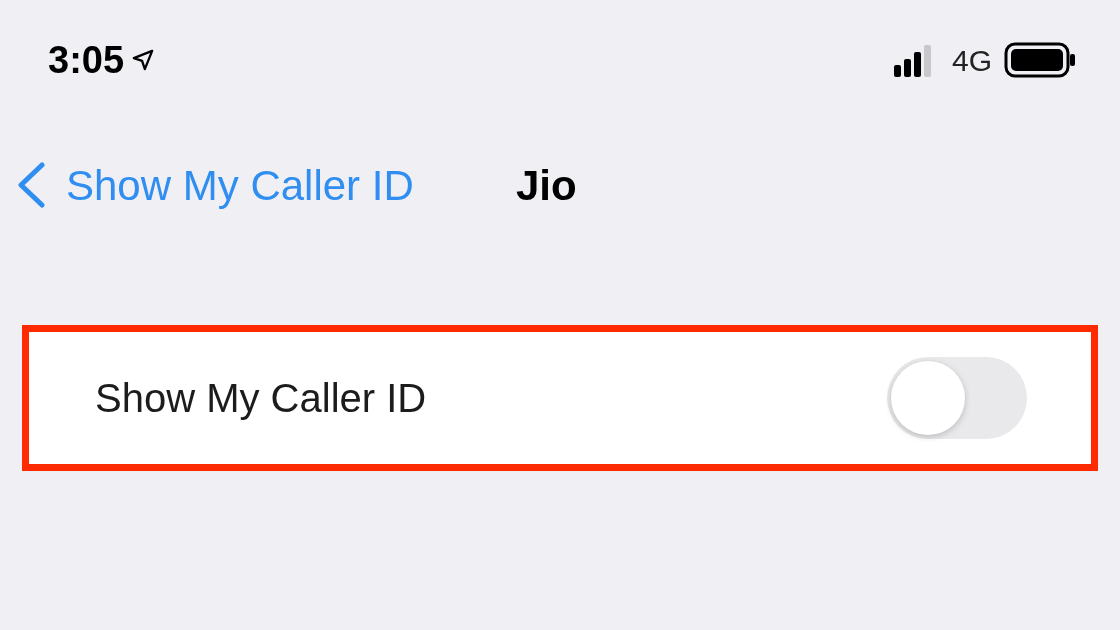 This screenshot has height=630, width=1120. What do you see at coordinates (143, 60) in the screenshot?
I see `location-arrow-icon` at bounding box center [143, 60].